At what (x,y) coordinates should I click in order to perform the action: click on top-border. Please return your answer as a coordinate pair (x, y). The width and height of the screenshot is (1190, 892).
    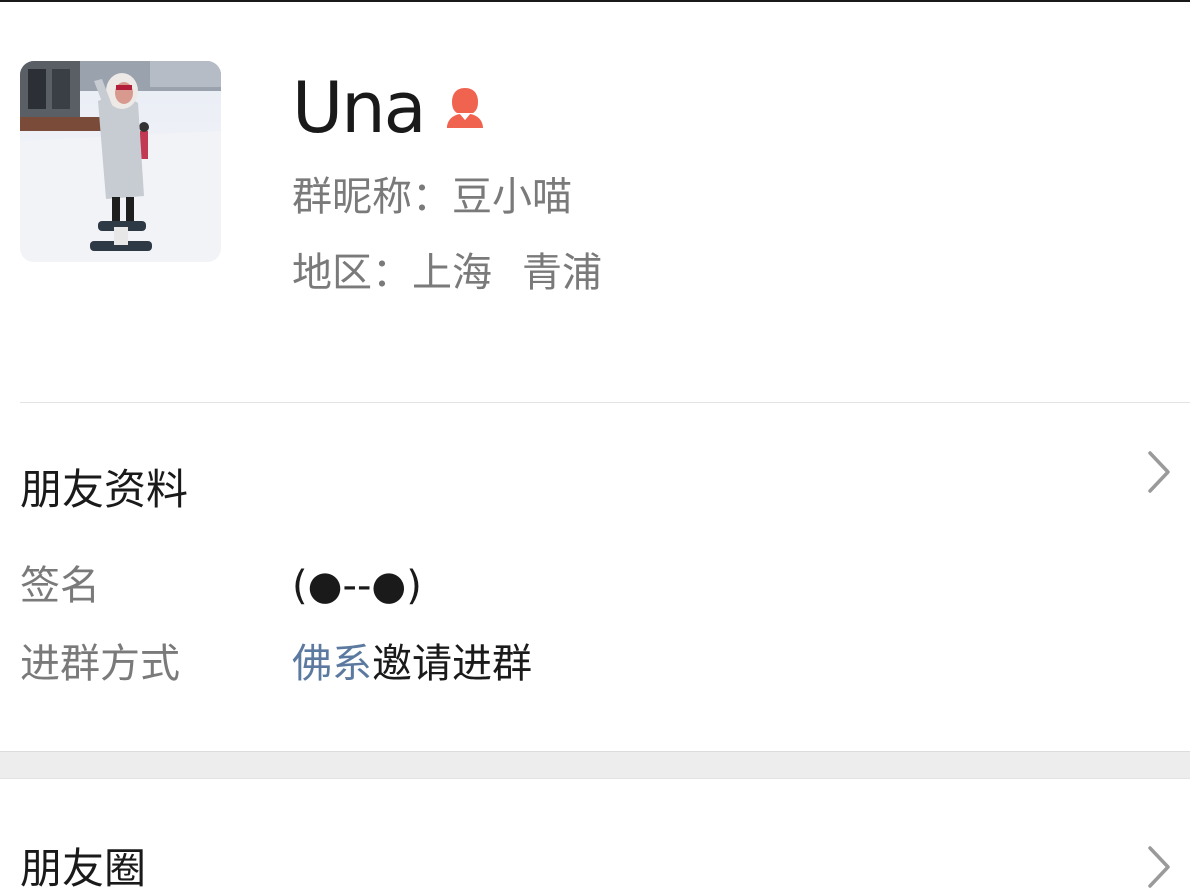
    Looking at the image, I should click on (595, 1).